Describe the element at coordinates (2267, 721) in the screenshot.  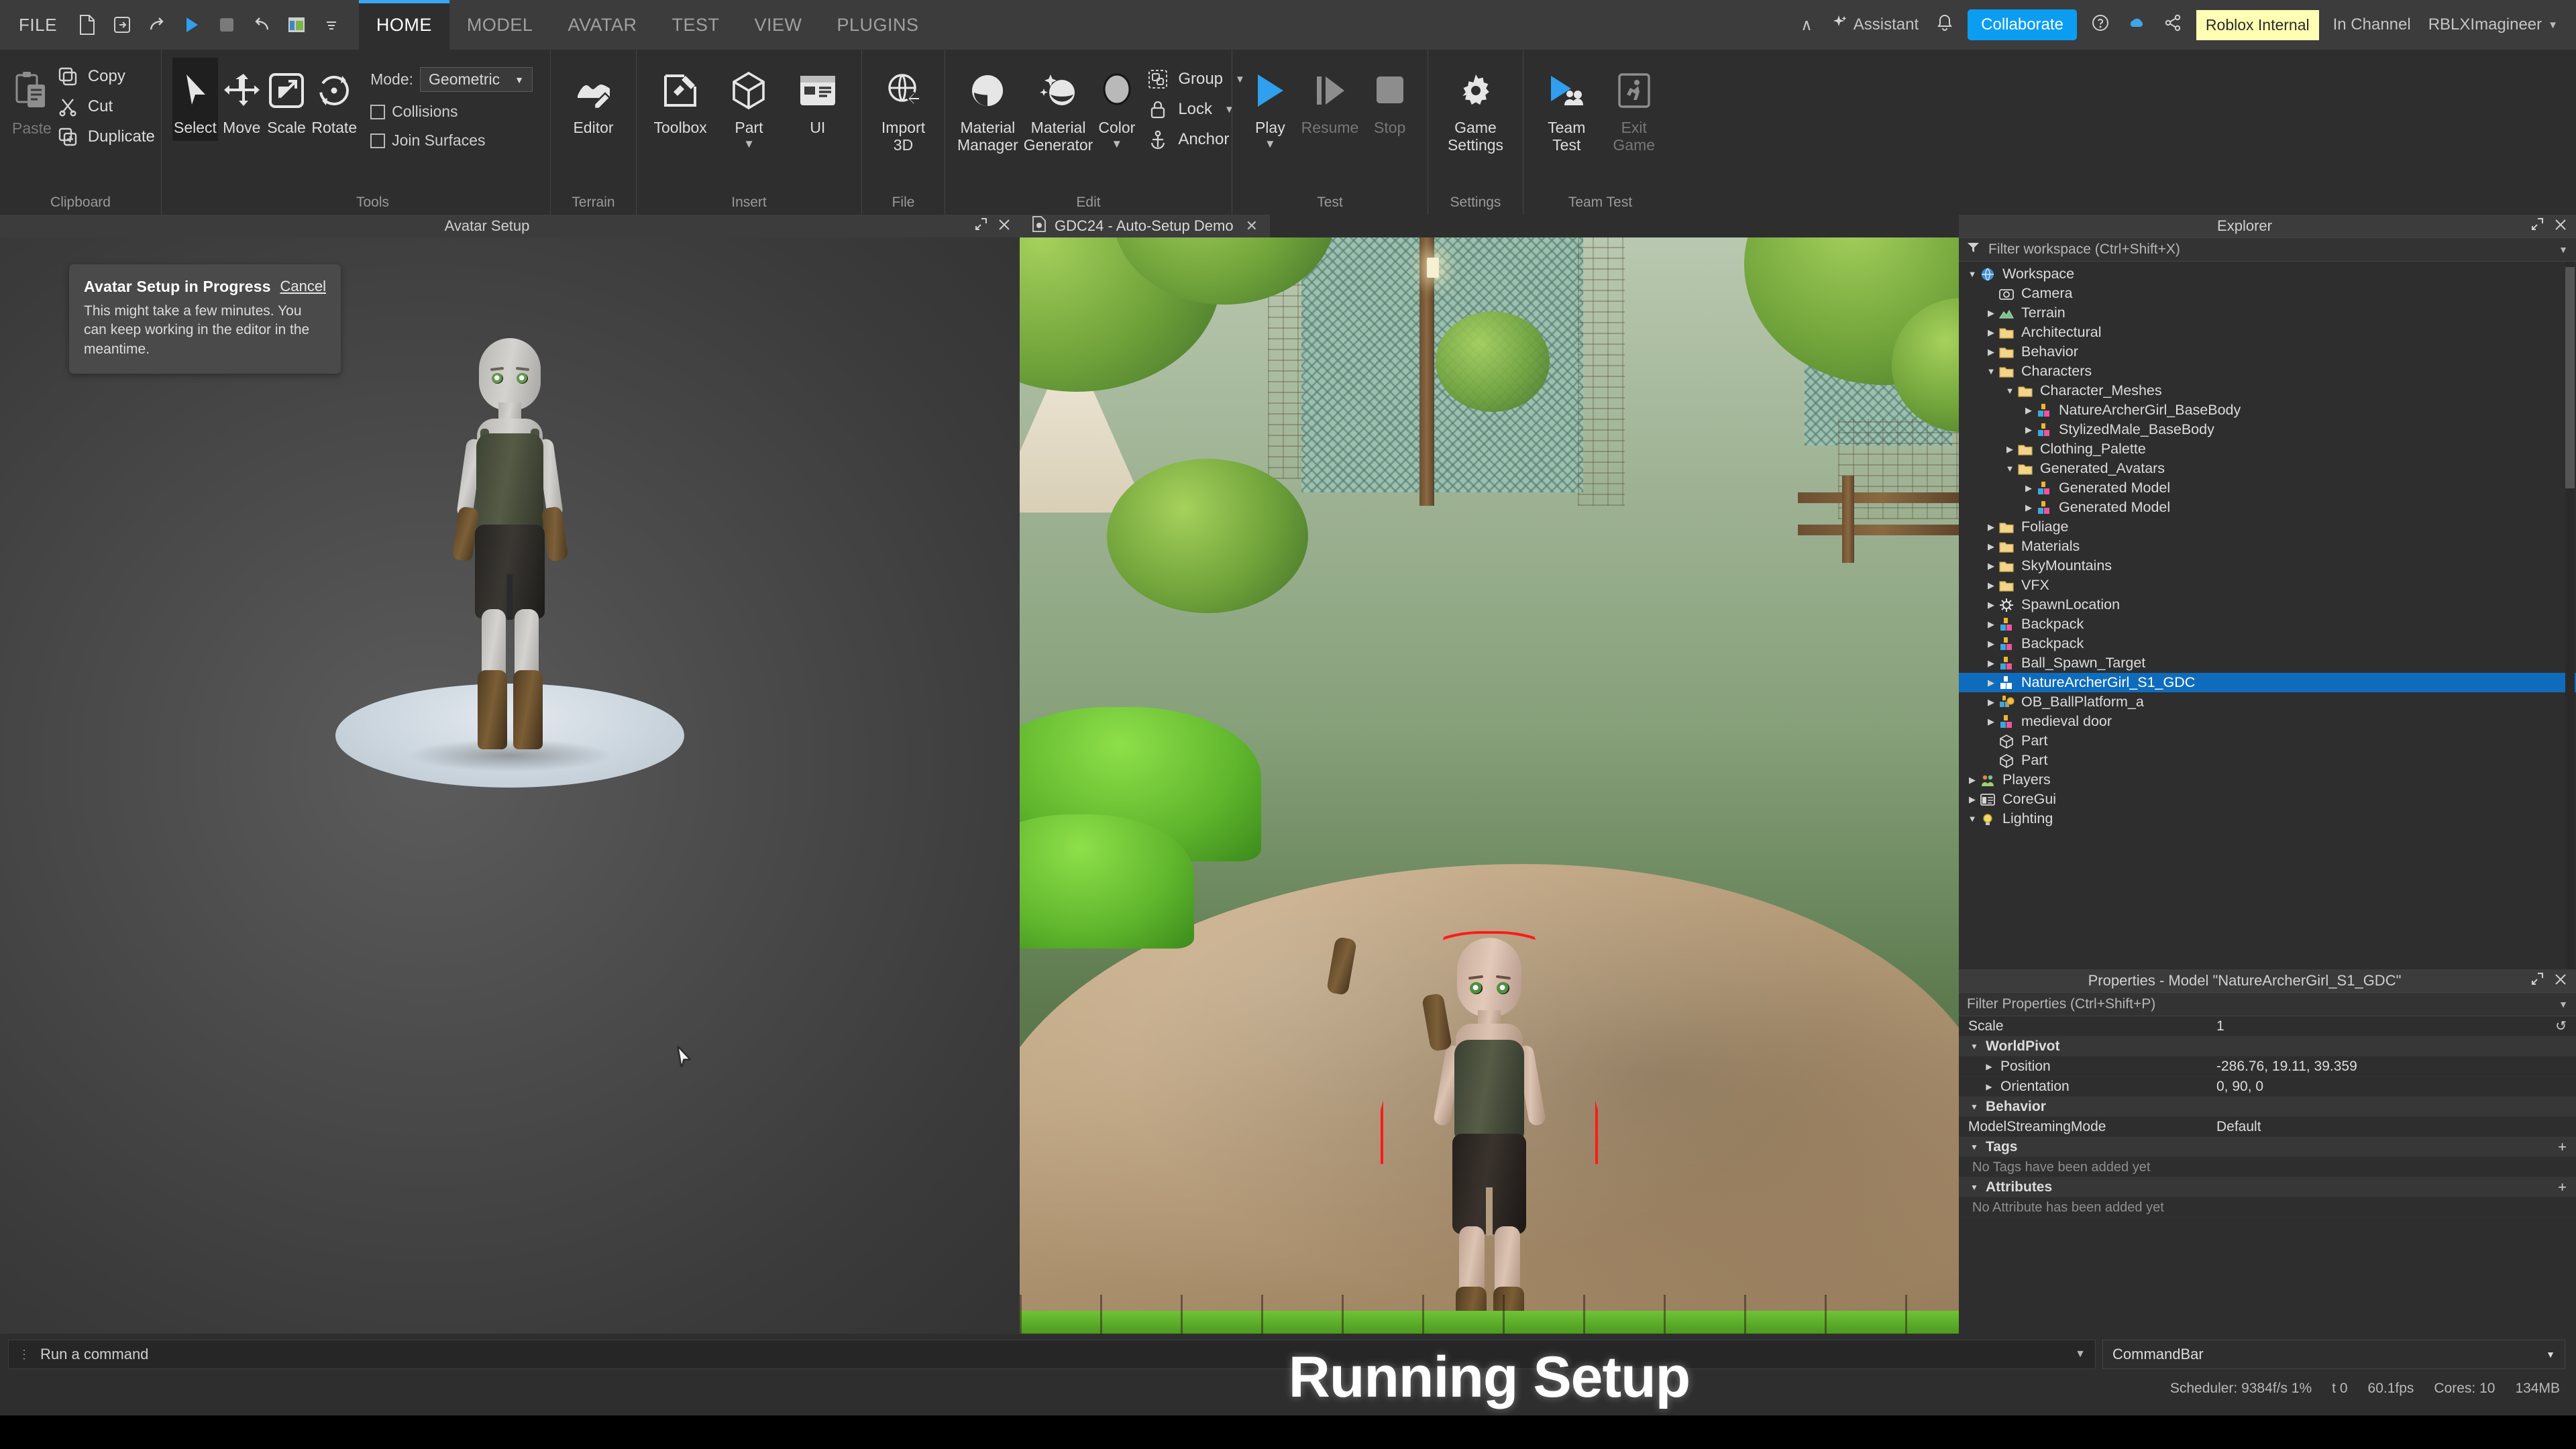
I see `explorer-tree-item: ▶ medieval door` at that location.